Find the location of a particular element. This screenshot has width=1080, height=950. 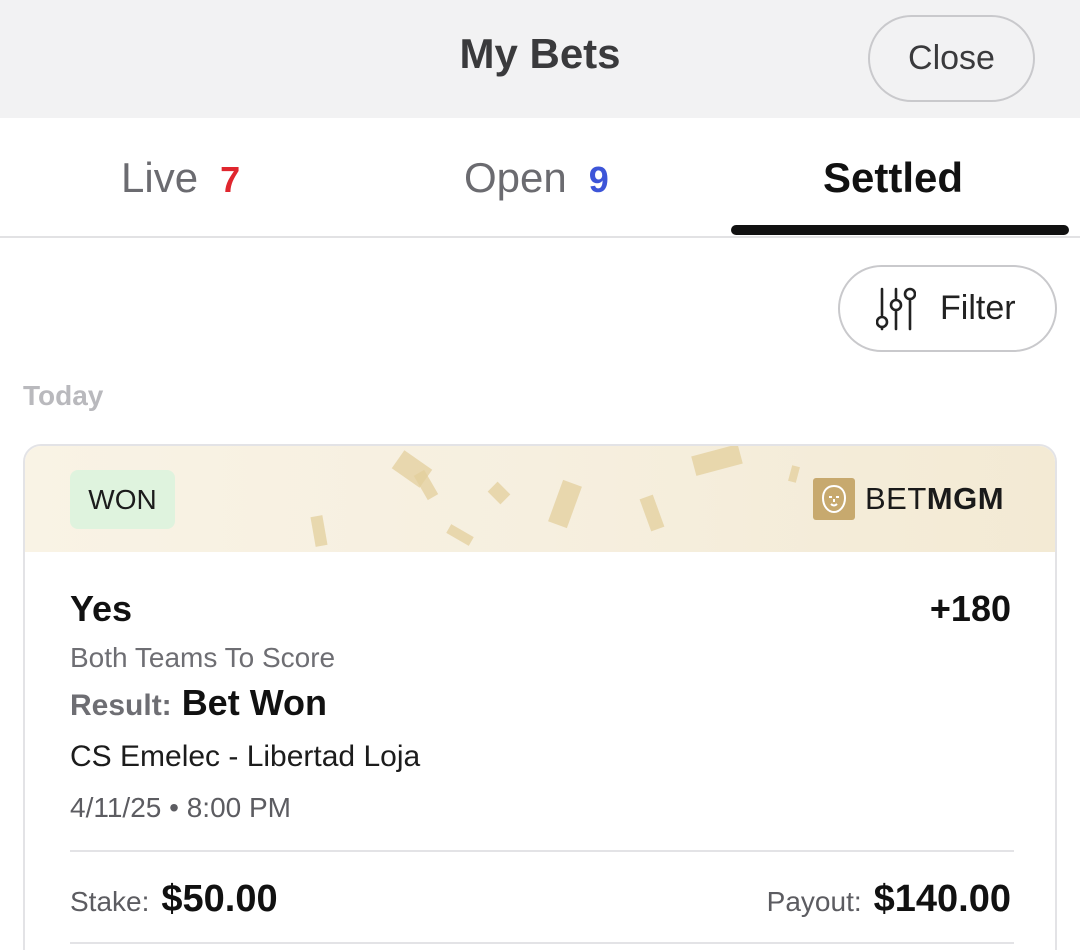

brand-prefix: BET is located at coordinates (896, 498).